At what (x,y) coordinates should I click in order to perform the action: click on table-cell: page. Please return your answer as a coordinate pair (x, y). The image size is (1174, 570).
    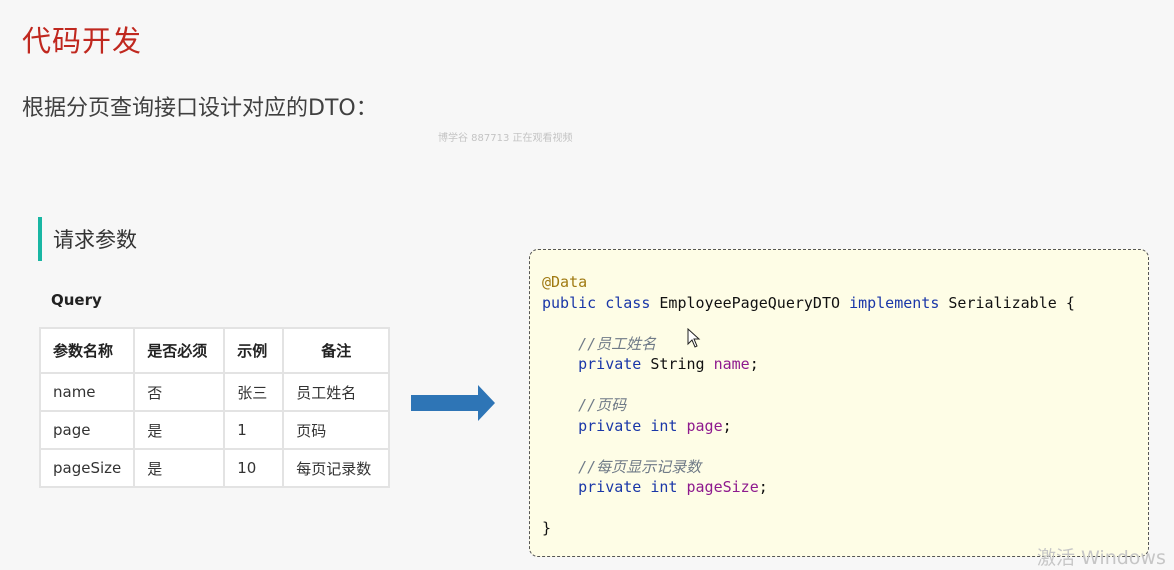
    Looking at the image, I should click on (87, 430).